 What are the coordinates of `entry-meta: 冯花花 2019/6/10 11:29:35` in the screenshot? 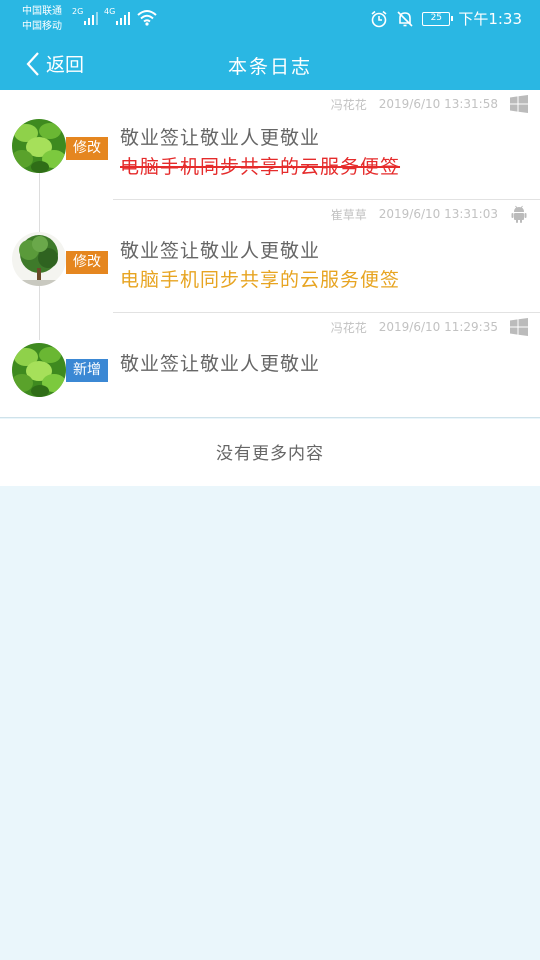 It's located at (429, 327).